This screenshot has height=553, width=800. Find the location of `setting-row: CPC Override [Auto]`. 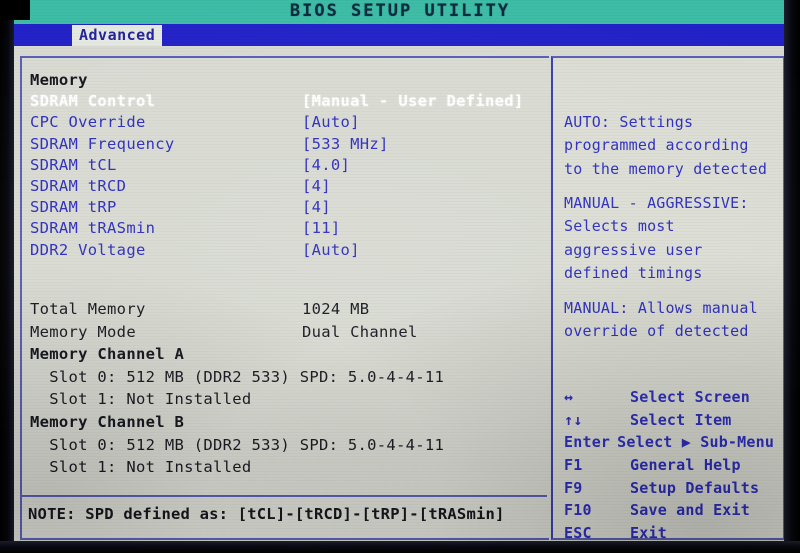

setting-row: CPC Override [Auto] is located at coordinates (285, 122).